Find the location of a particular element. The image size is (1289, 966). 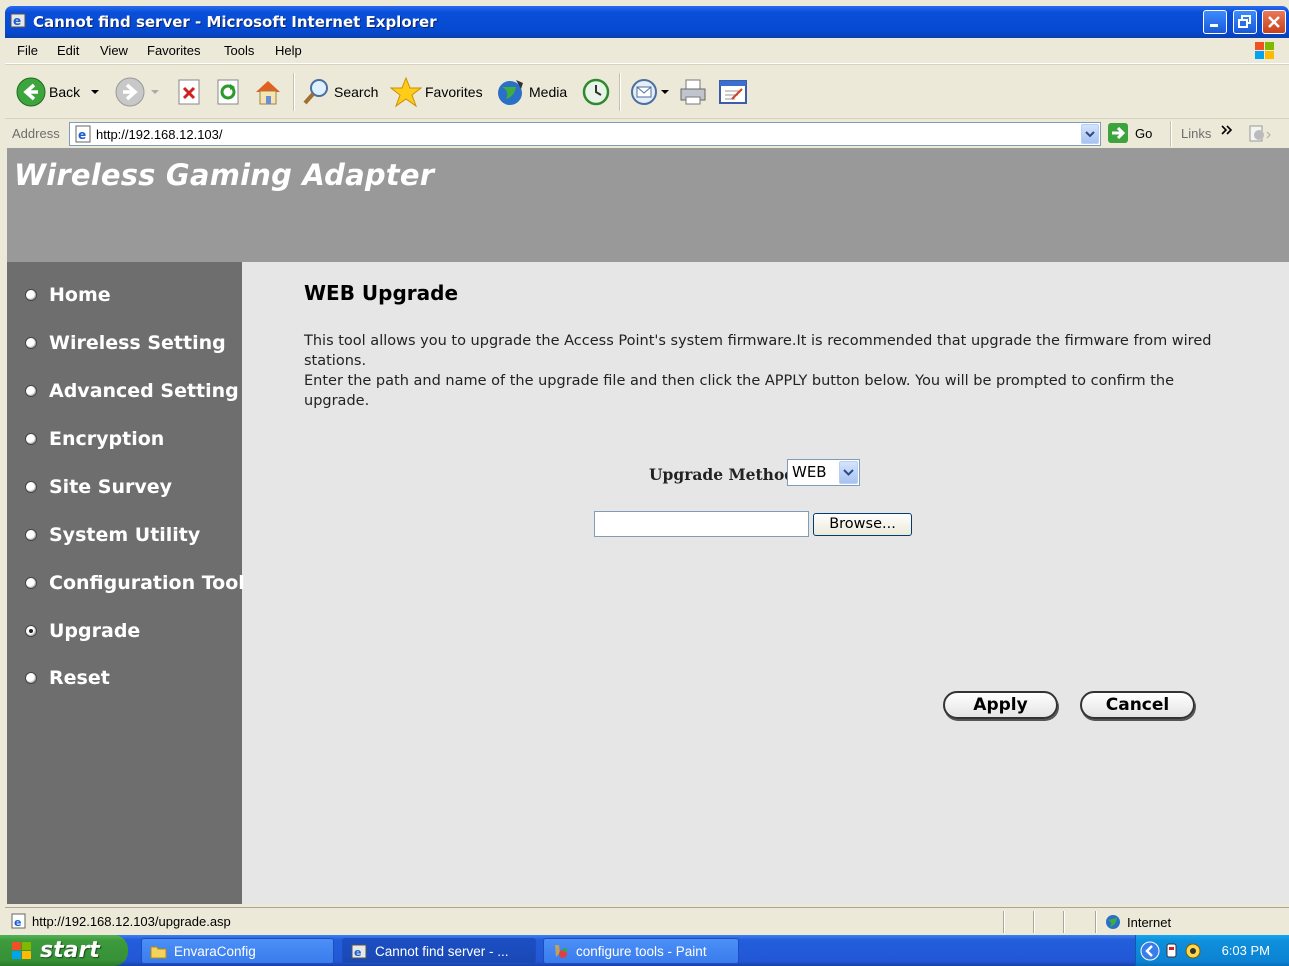

nav-item-home: Home is located at coordinates (68, 295).